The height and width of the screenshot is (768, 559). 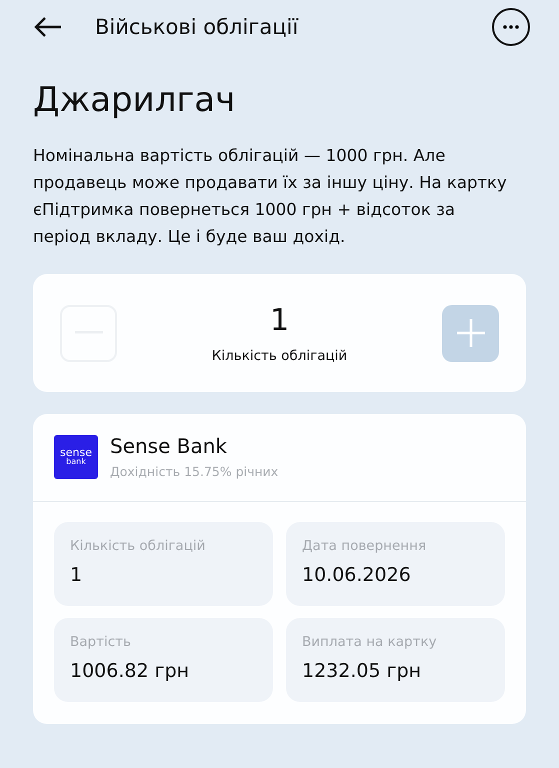 I want to click on detail-label: Вартість, so click(x=101, y=642).